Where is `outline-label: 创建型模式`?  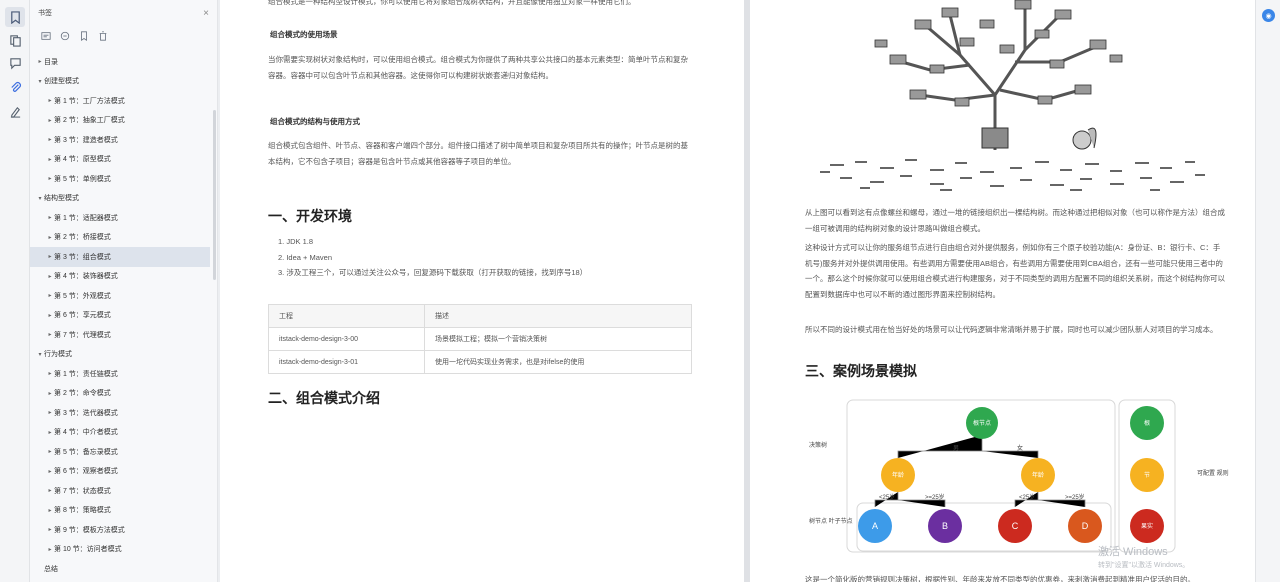
outline-label: 创建型模式 is located at coordinates (61, 82).